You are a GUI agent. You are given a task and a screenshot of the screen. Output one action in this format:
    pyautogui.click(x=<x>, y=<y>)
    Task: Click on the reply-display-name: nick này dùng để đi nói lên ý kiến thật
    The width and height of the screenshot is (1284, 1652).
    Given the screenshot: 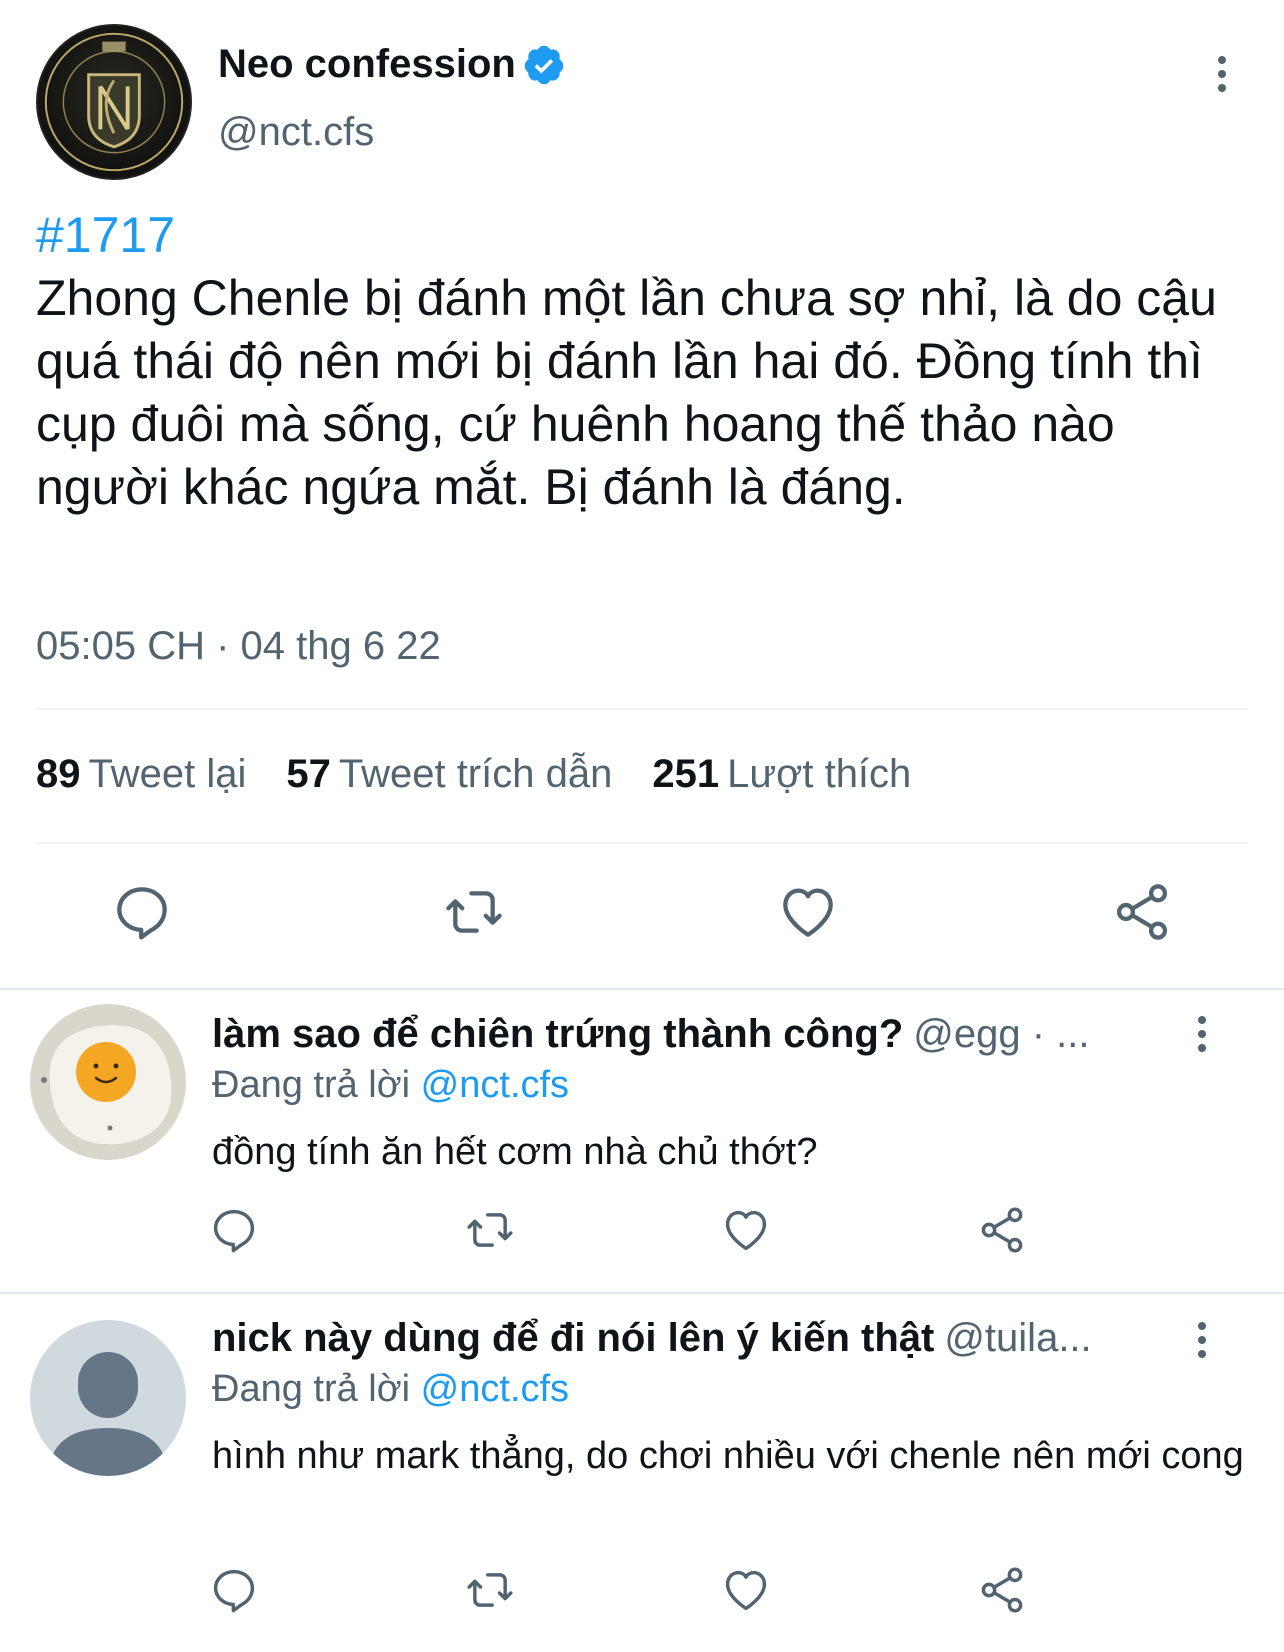 What is the action you would take?
    pyautogui.click(x=573, y=1338)
    